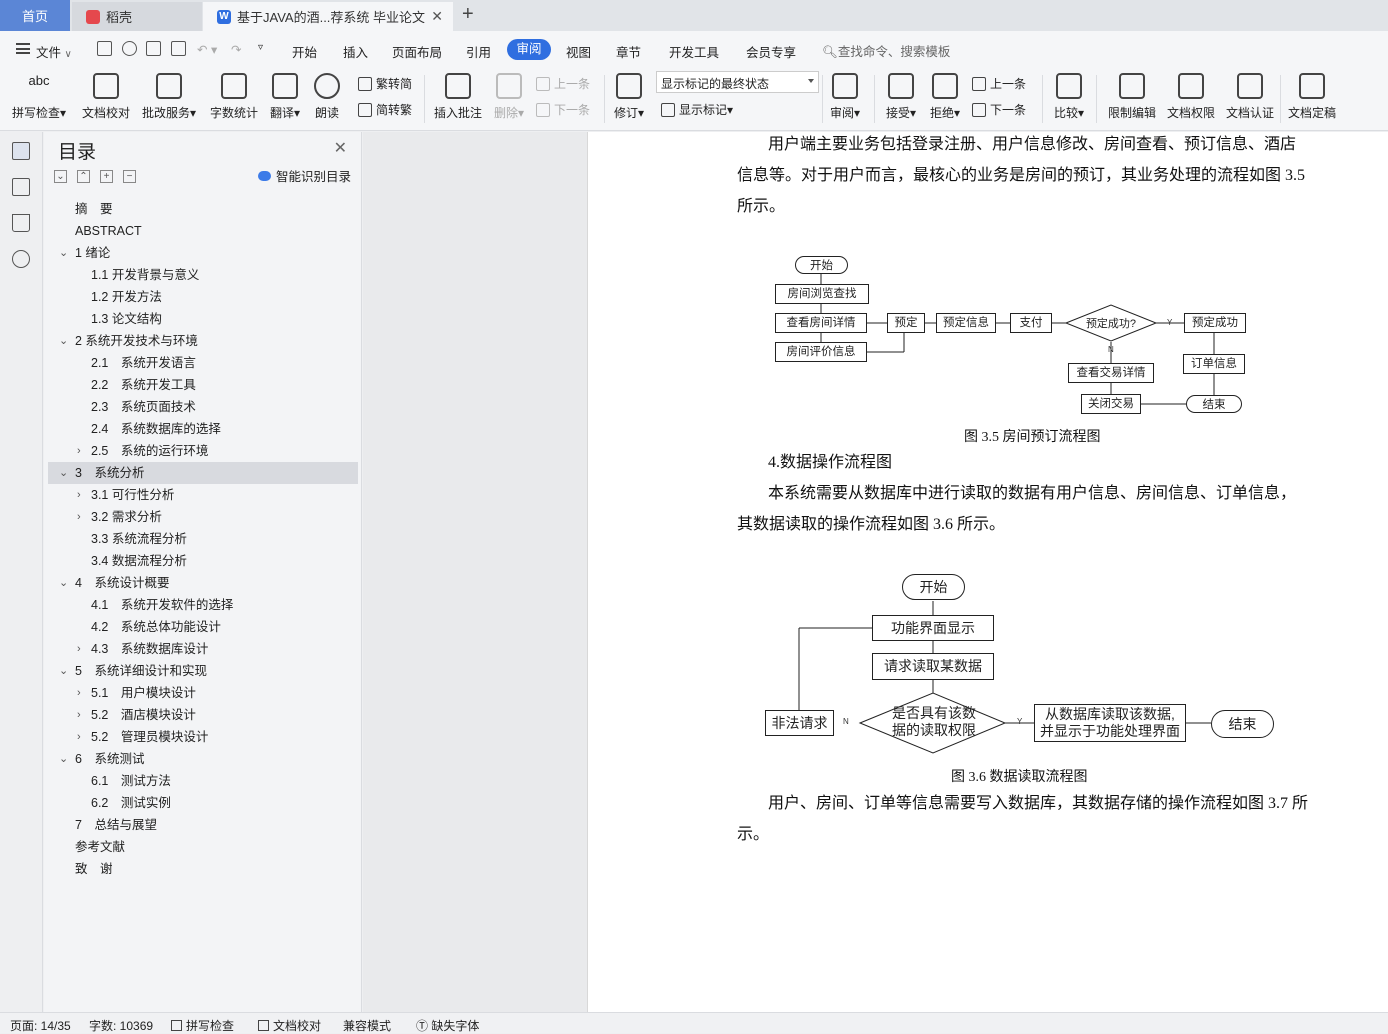  What do you see at coordinates (203, 781) in the screenshot?
I see `toc-item: 6.1 测试方法` at bounding box center [203, 781].